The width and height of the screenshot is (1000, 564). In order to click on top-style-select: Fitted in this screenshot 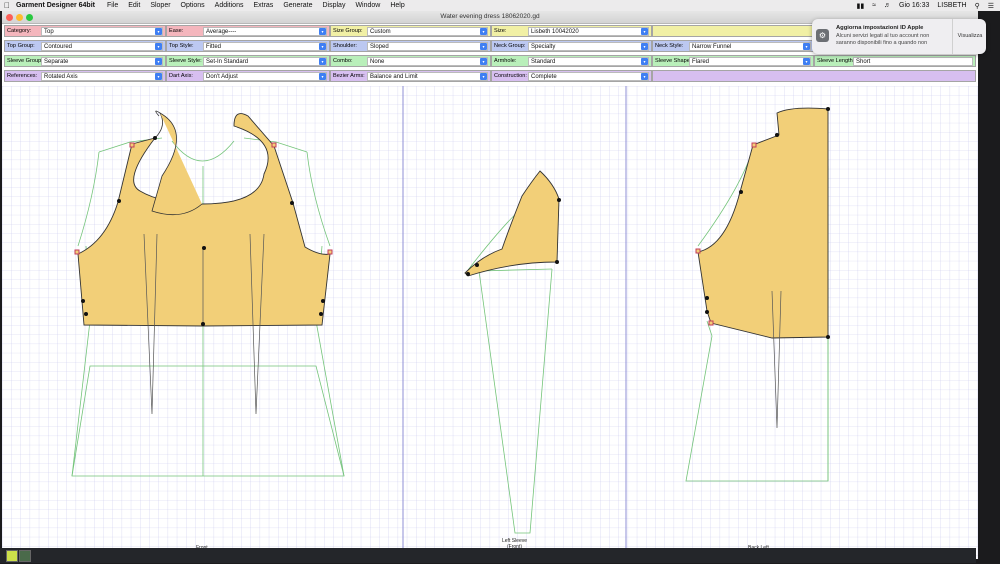, I will do `click(265, 46)`.